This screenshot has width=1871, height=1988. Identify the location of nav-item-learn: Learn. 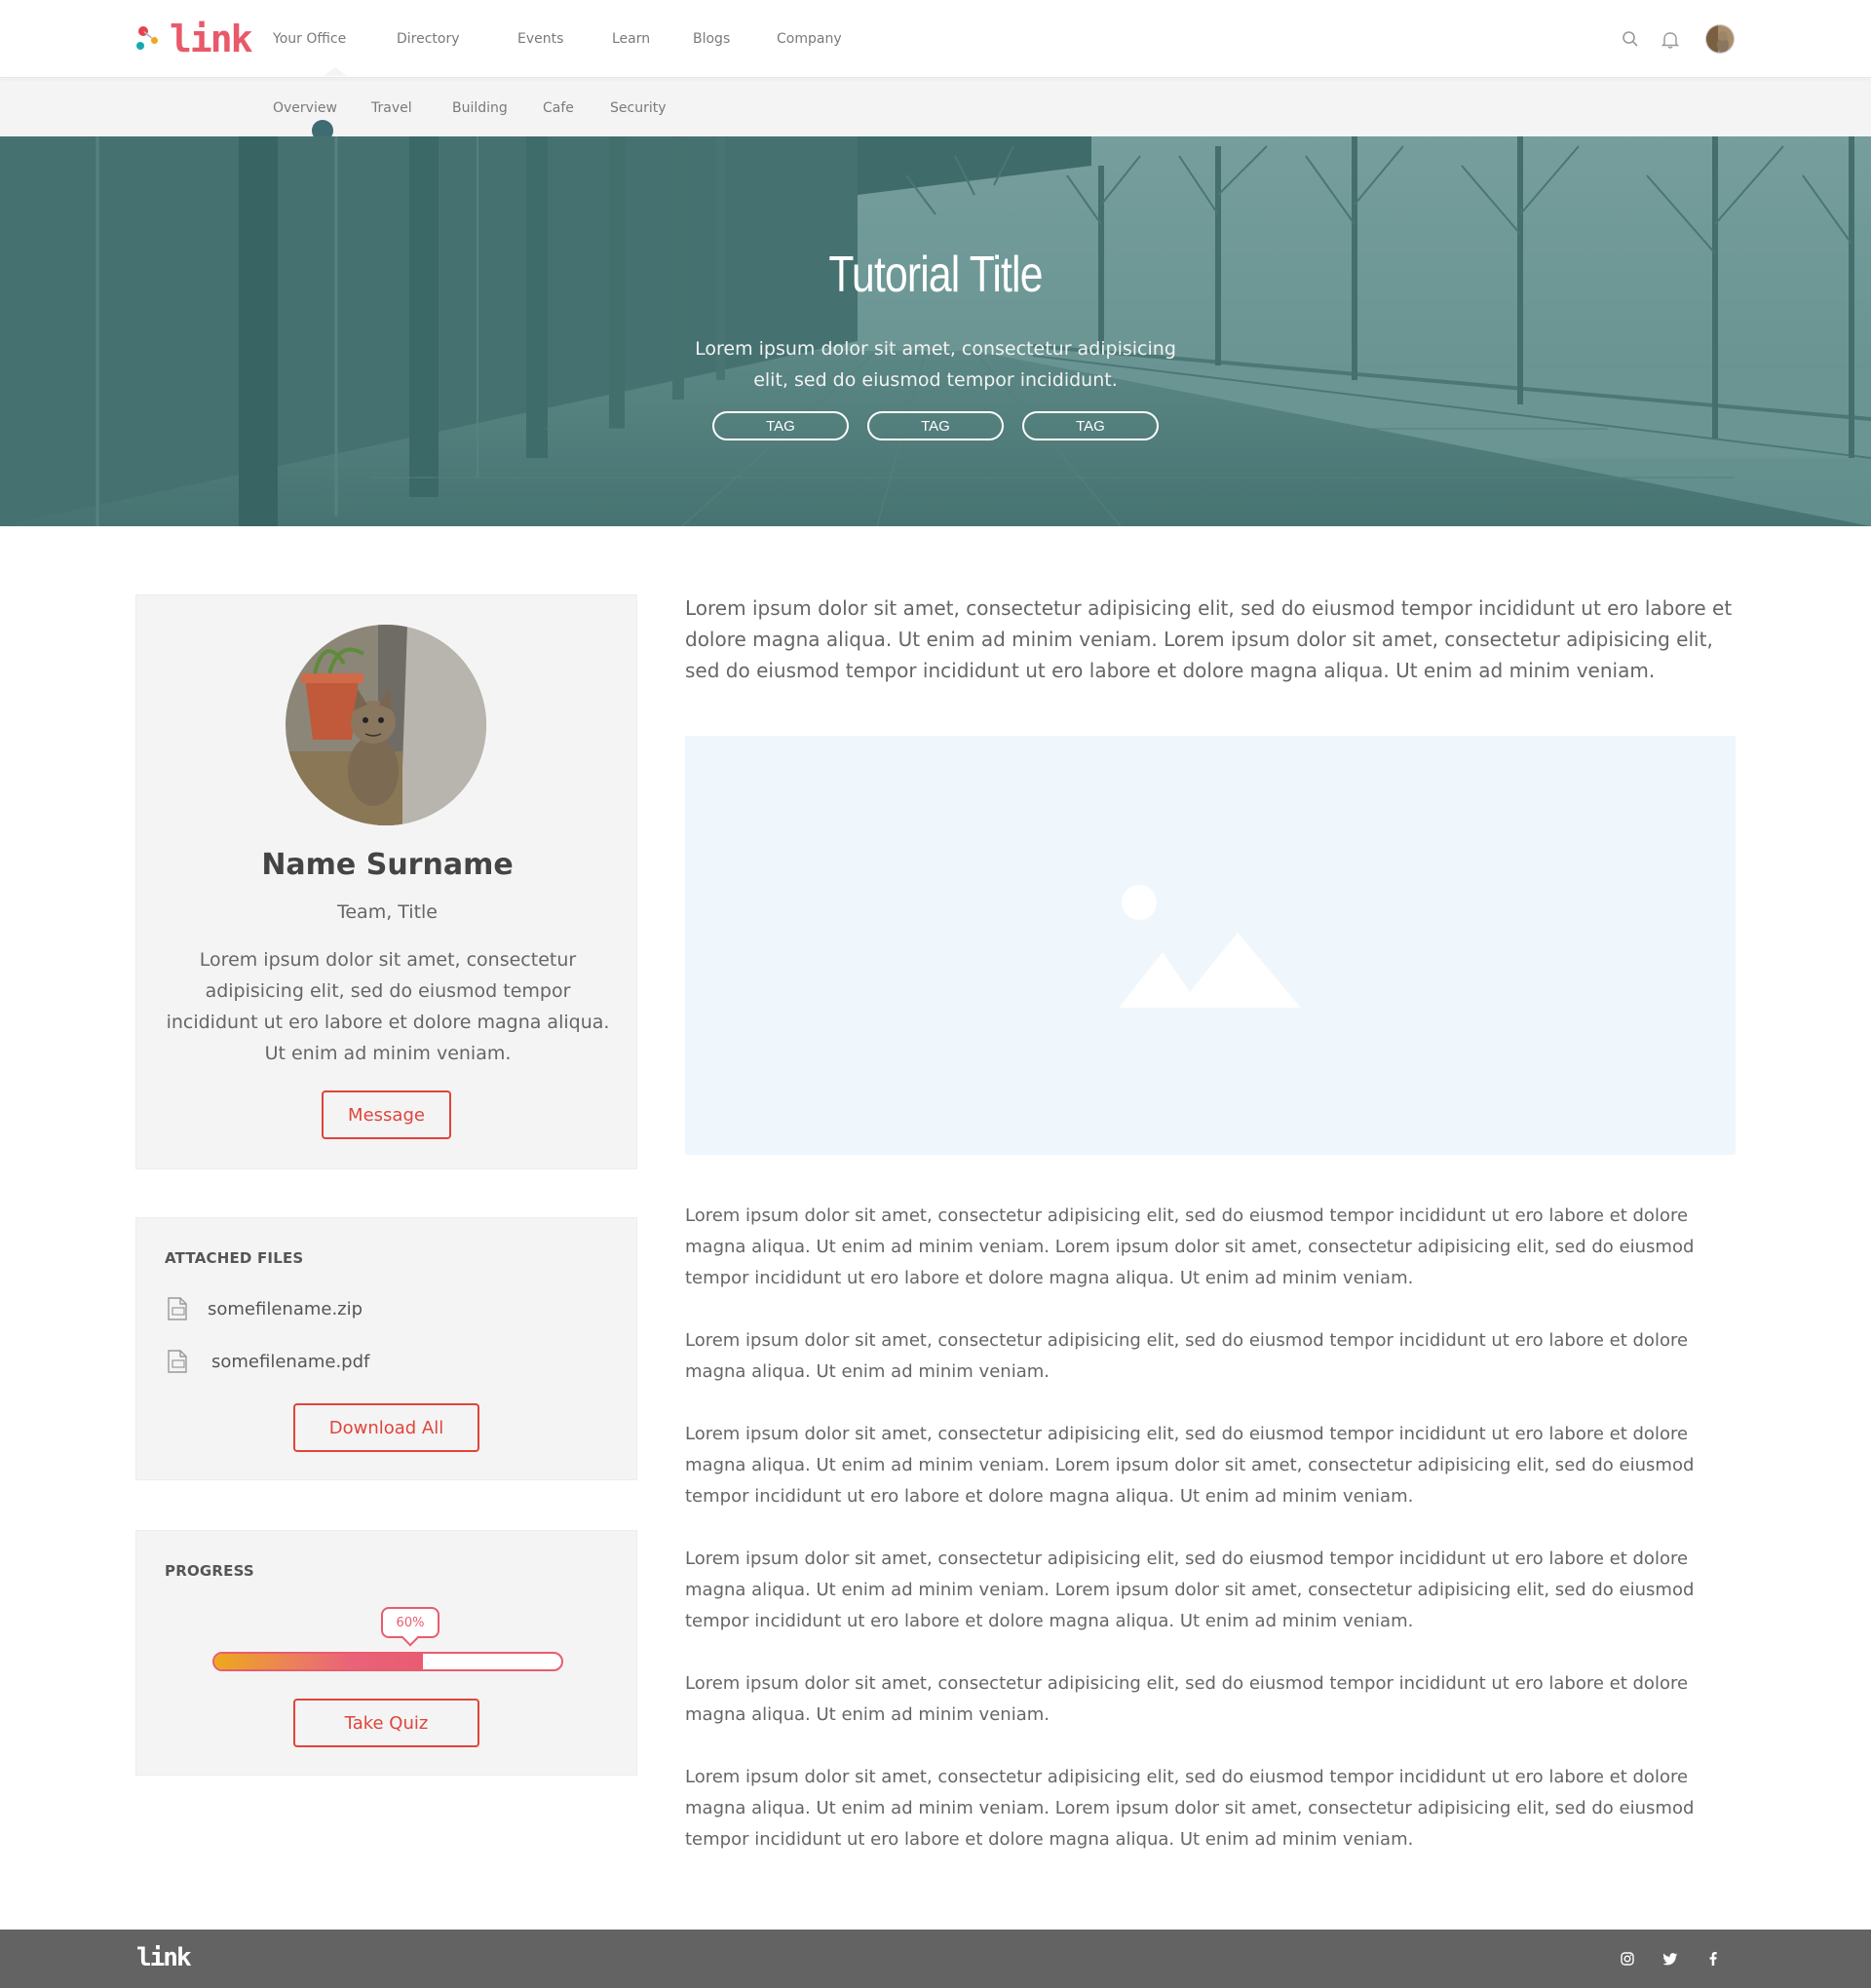
(652, 39).